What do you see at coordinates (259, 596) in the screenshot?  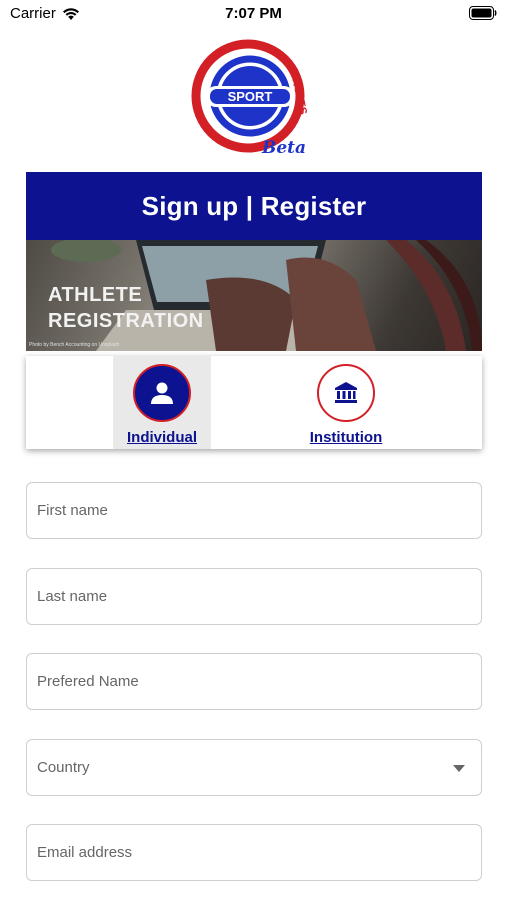 I see `last-name-input` at bounding box center [259, 596].